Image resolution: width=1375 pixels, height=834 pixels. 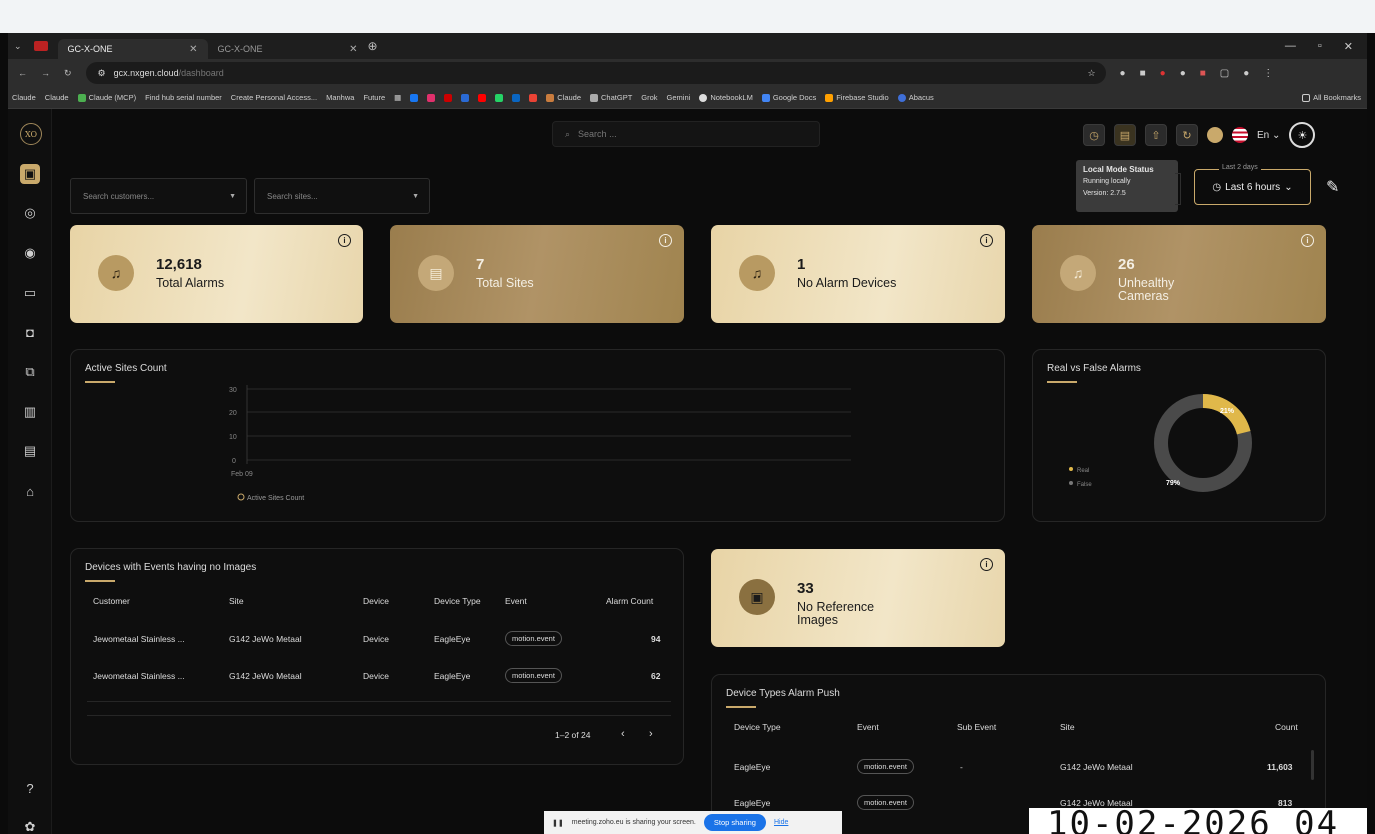 What do you see at coordinates (288, 49) in the screenshot?
I see `tab-gcx-one-2: GC-X-ONE ✕` at bounding box center [288, 49].